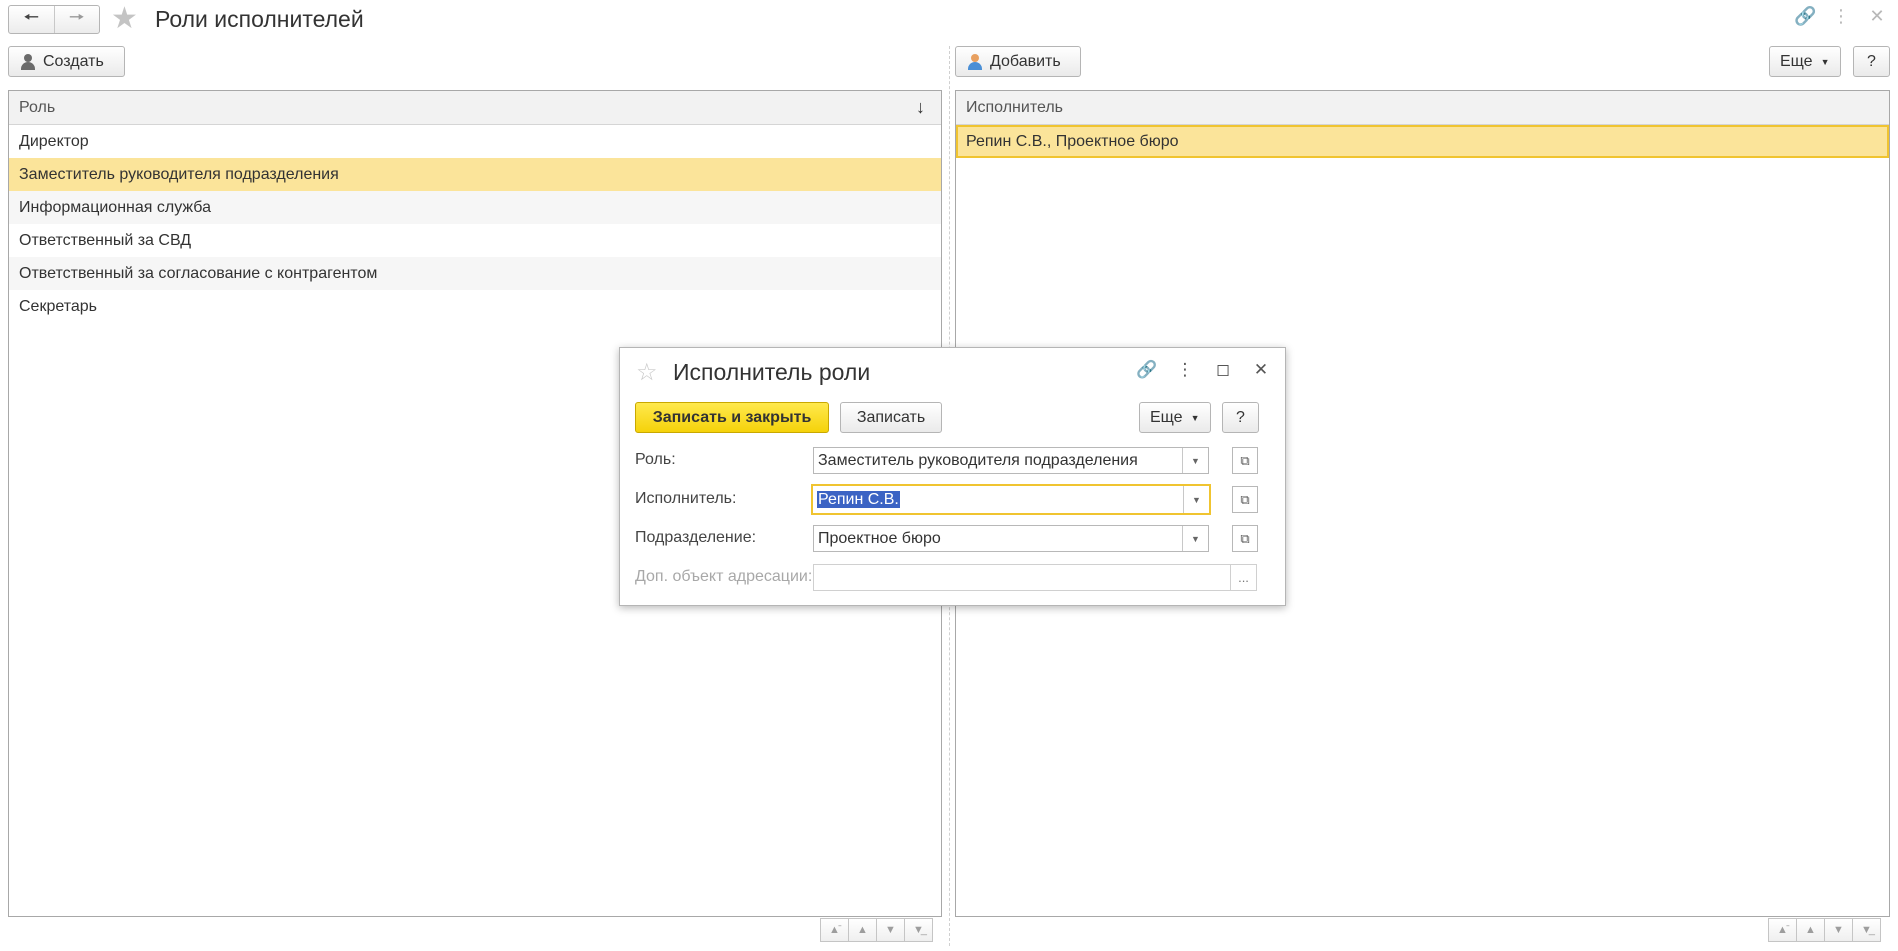 This screenshot has height=951, width=1898. What do you see at coordinates (647, 372) in the screenshot?
I see `star-icon: ☆` at bounding box center [647, 372].